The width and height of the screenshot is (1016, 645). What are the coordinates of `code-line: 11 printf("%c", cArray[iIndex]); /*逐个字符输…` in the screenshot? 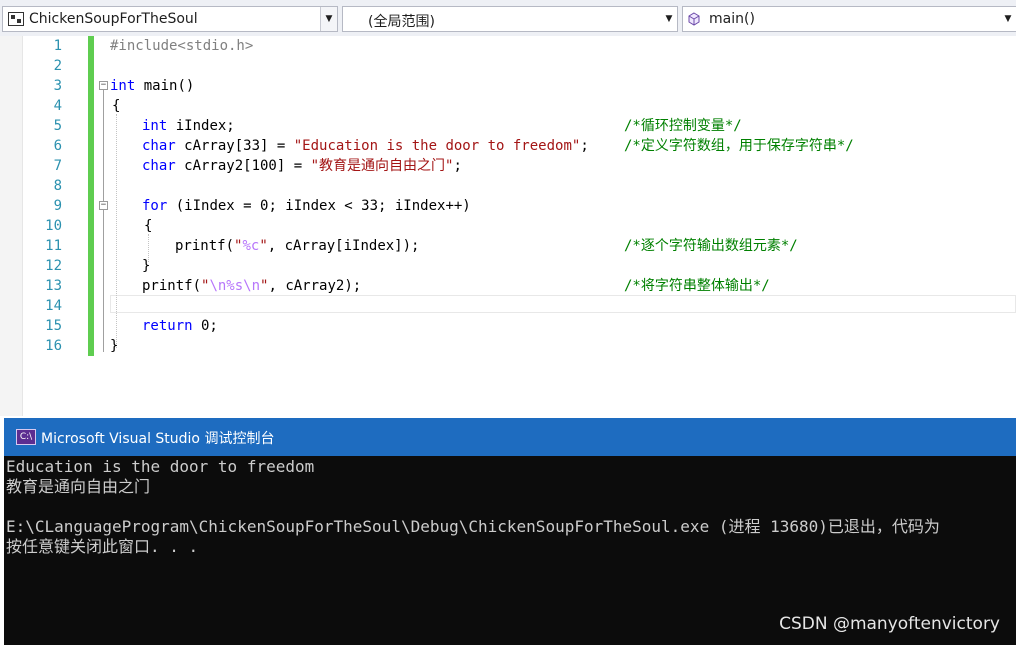 It's located at (508, 246).